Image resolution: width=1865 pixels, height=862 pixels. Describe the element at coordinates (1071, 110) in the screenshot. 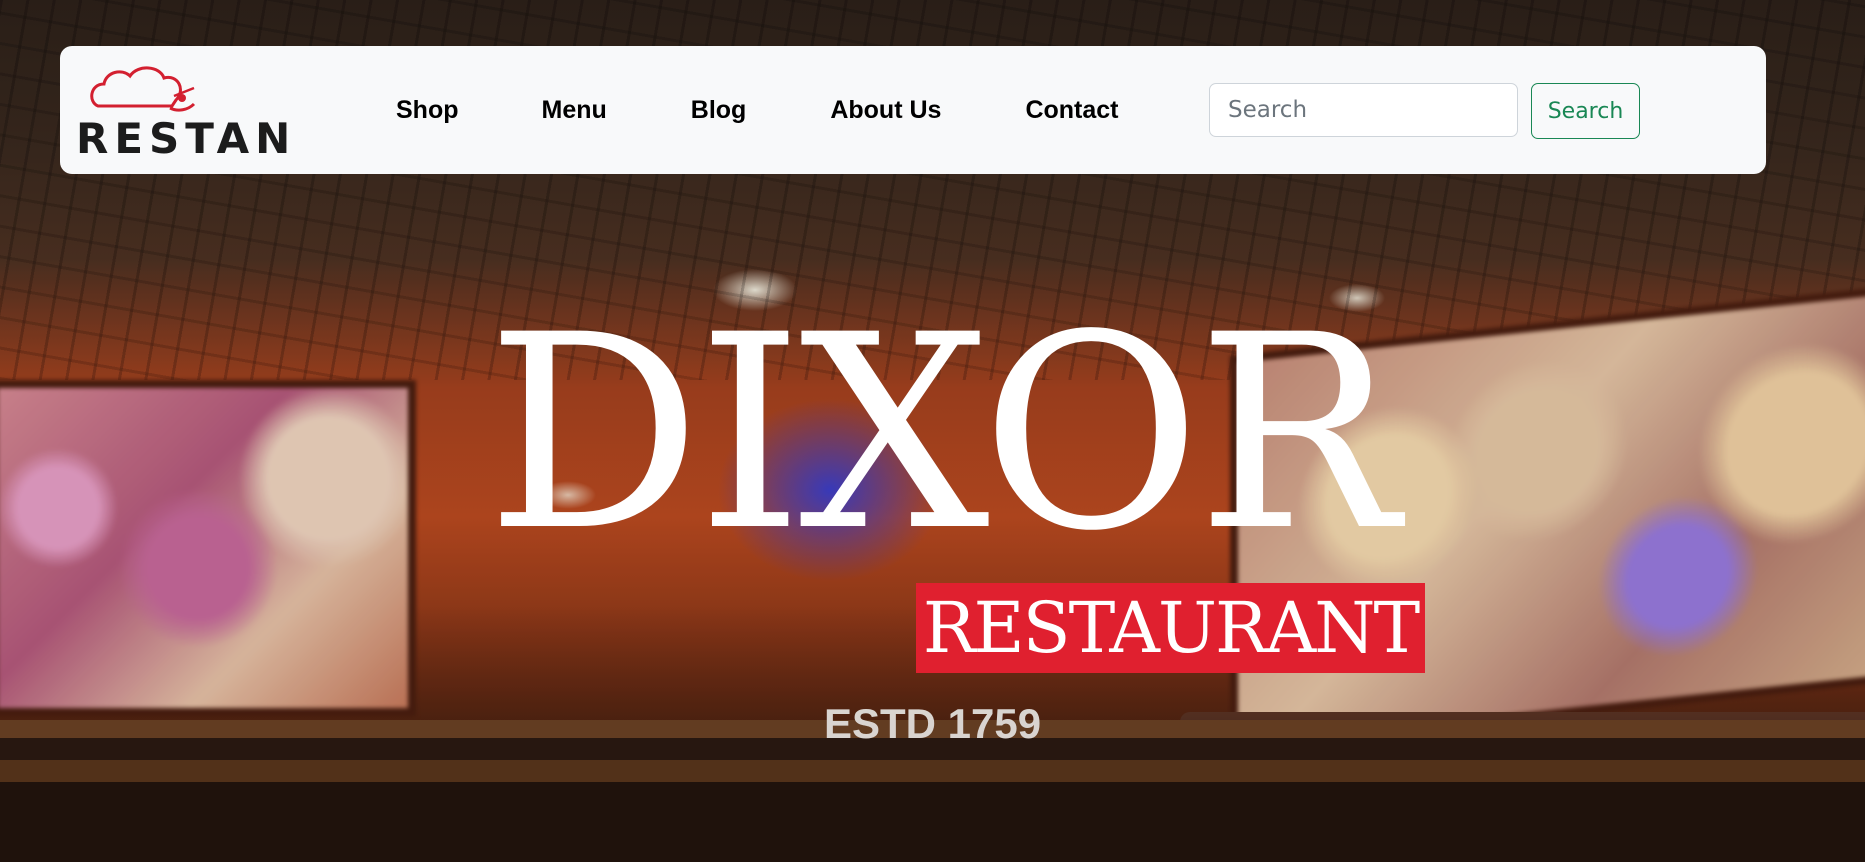

I see `nav-link-contact: Contact` at that location.